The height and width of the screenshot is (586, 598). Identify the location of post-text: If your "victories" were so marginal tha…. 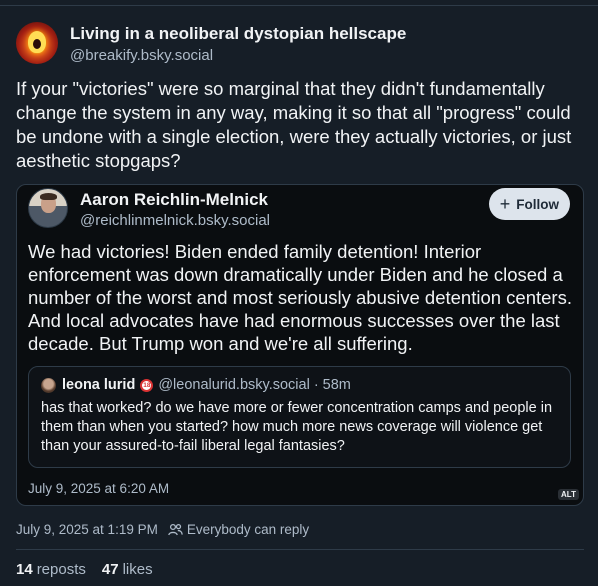
(294, 124).